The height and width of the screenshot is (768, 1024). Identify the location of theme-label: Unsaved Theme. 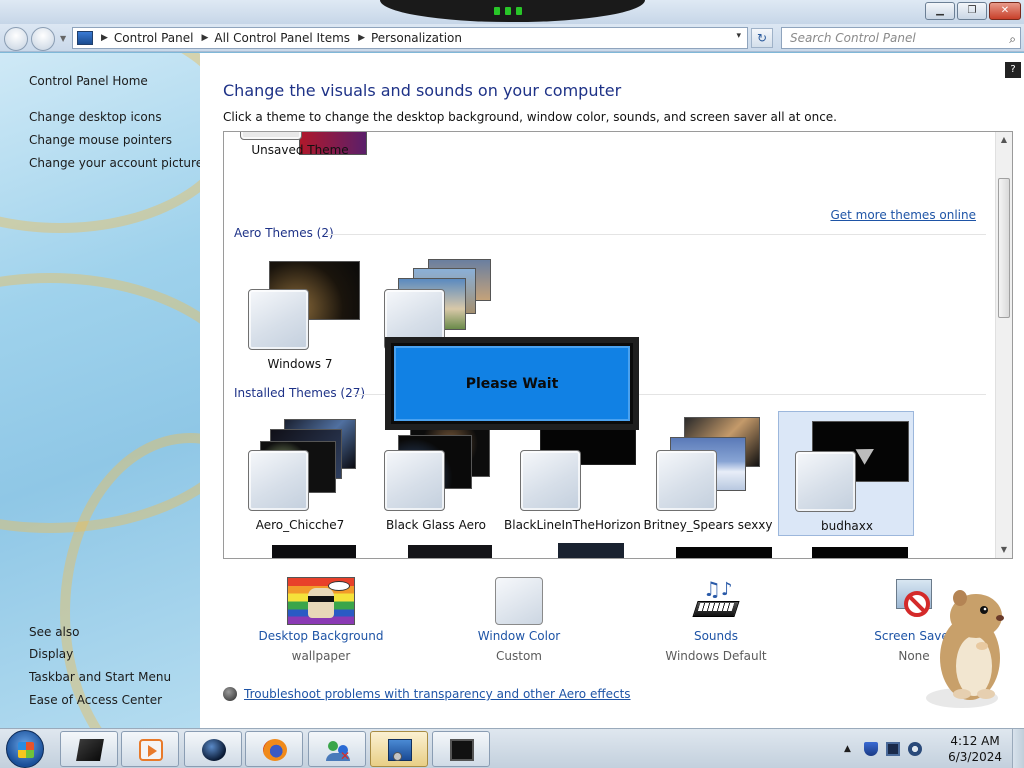
(300, 150).